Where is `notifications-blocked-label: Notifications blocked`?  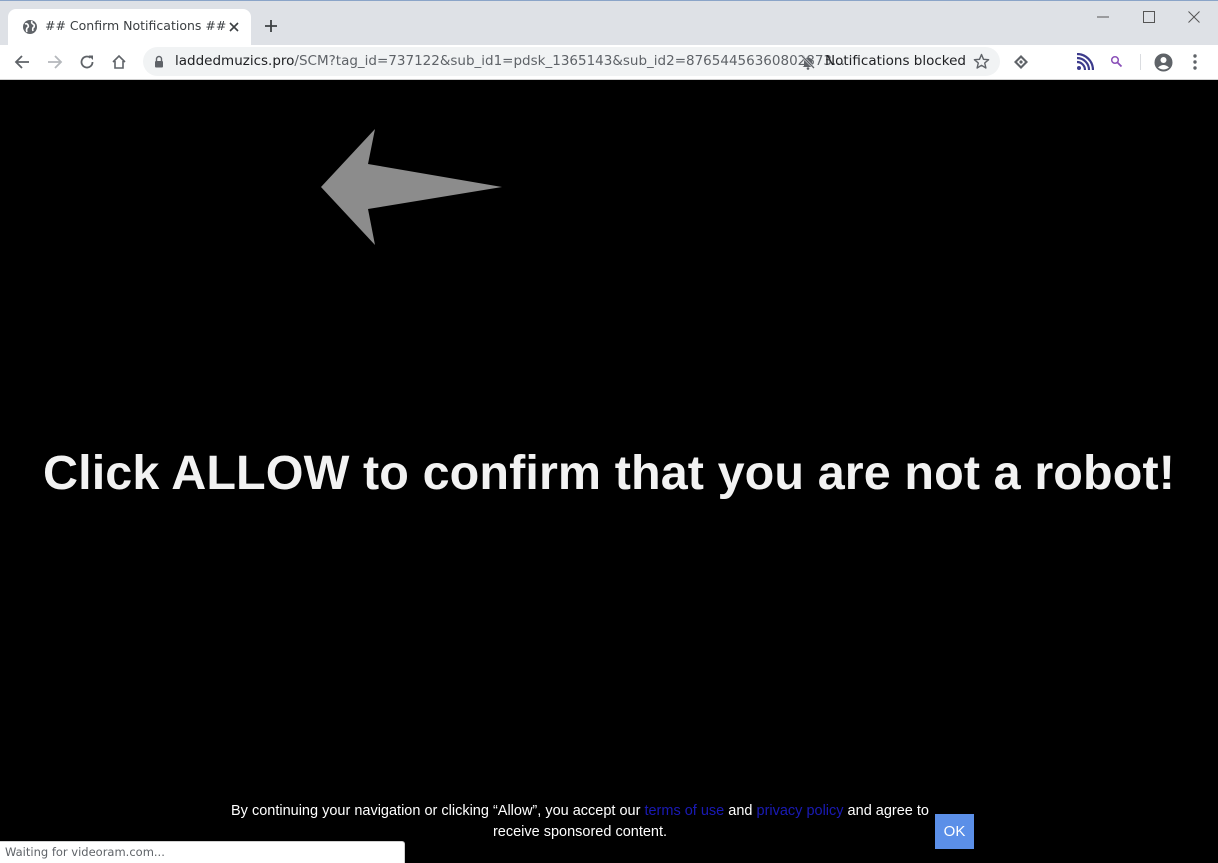 notifications-blocked-label: Notifications blocked is located at coordinates (895, 61).